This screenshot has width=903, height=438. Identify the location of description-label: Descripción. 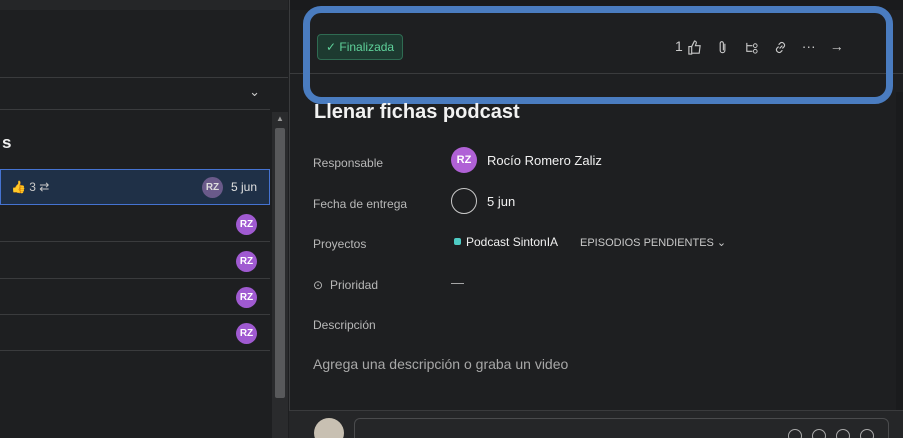
(344, 325).